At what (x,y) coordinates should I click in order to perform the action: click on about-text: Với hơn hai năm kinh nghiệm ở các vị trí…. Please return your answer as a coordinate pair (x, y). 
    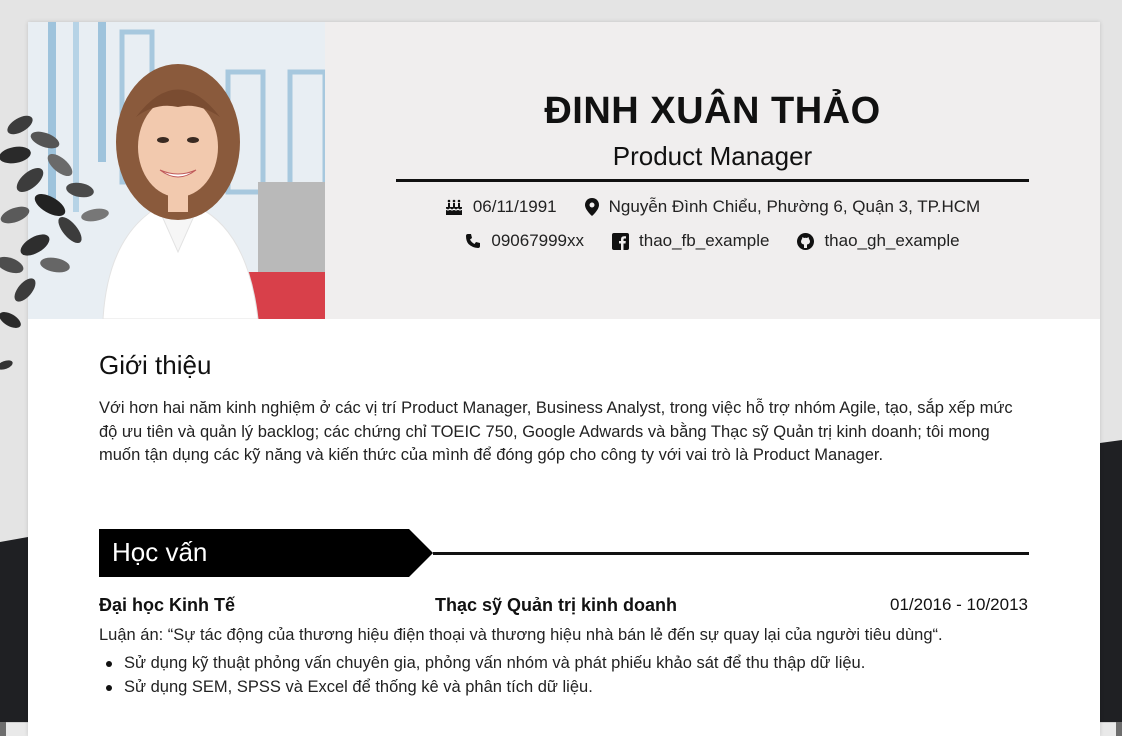
    Looking at the image, I should click on (556, 431).